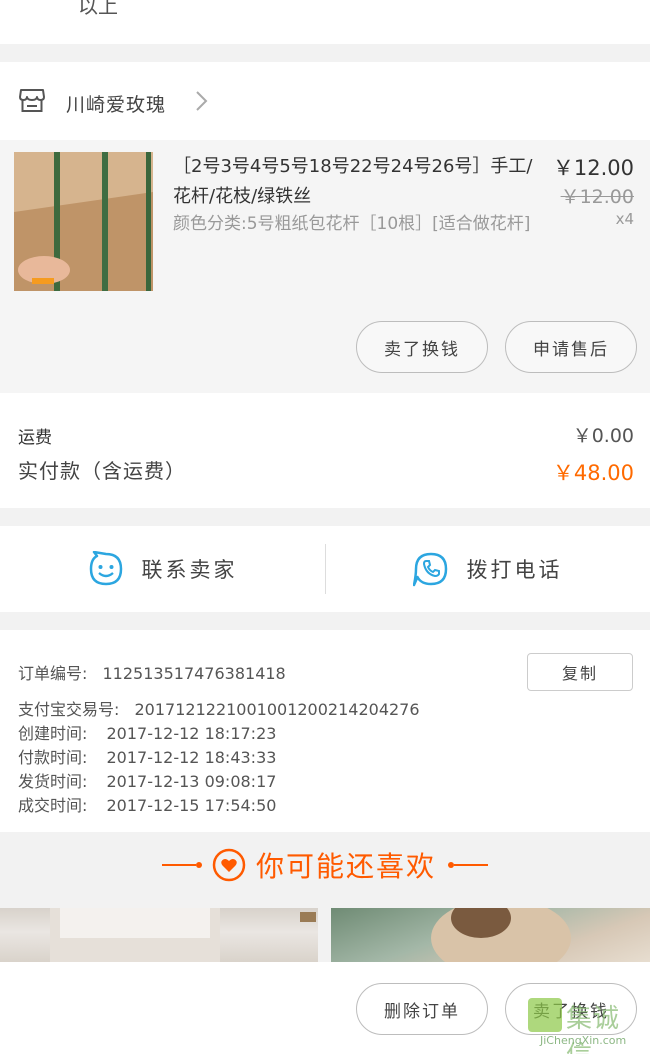 Image resolution: width=650 pixels, height=1054 pixels. I want to click on product-quantity: x4, so click(624, 219).